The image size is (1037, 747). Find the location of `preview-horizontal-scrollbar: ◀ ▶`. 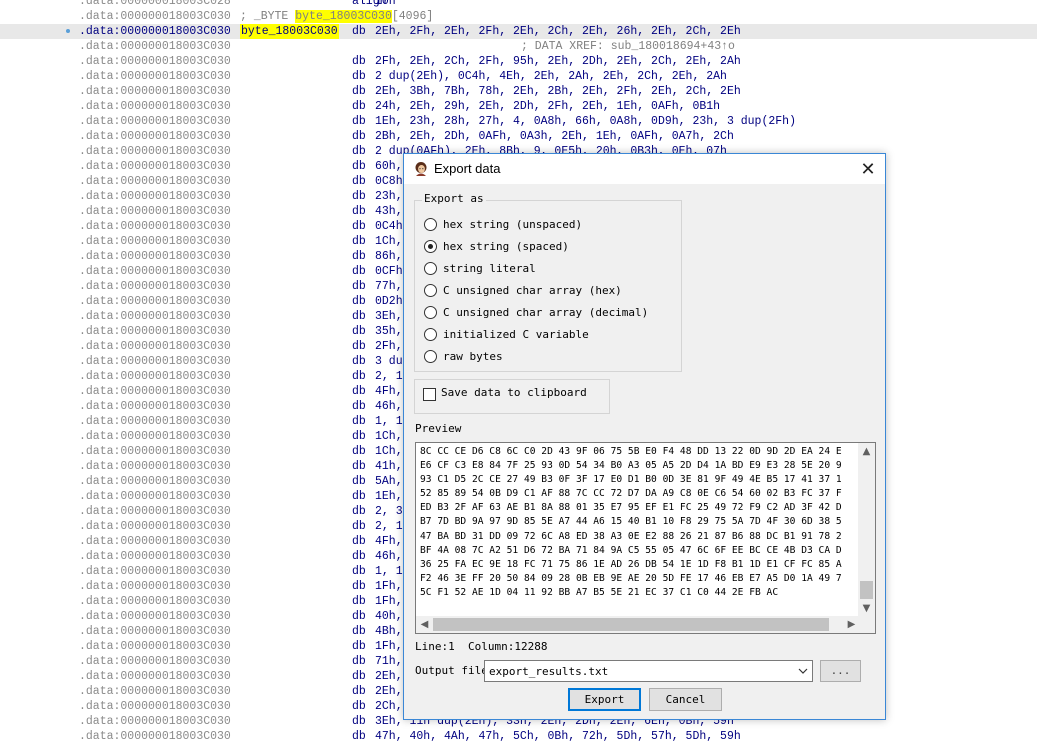

preview-horizontal-scrollbar: ◀ ▶ is located at coordinates (638, 624).